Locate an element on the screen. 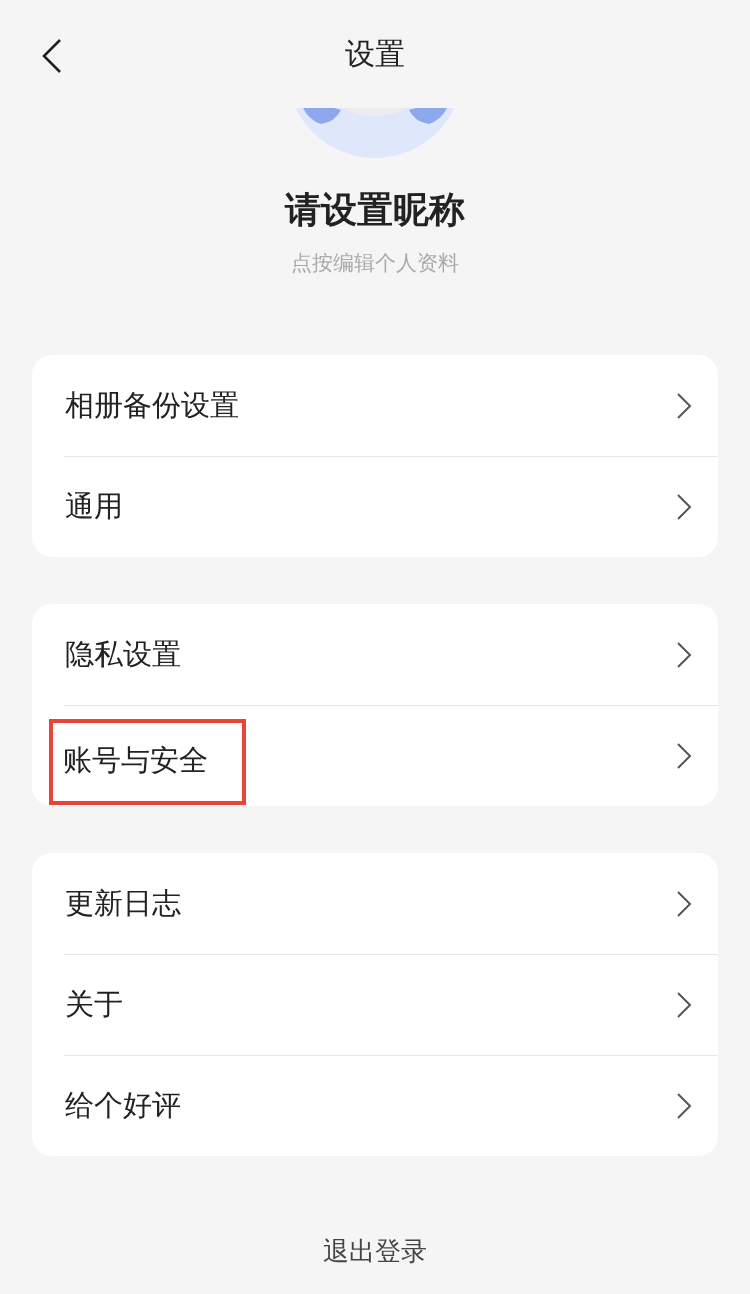 This screenshot has width=750, height=1294. item-label: 给个好评 is located at coordinates (123, 1105).